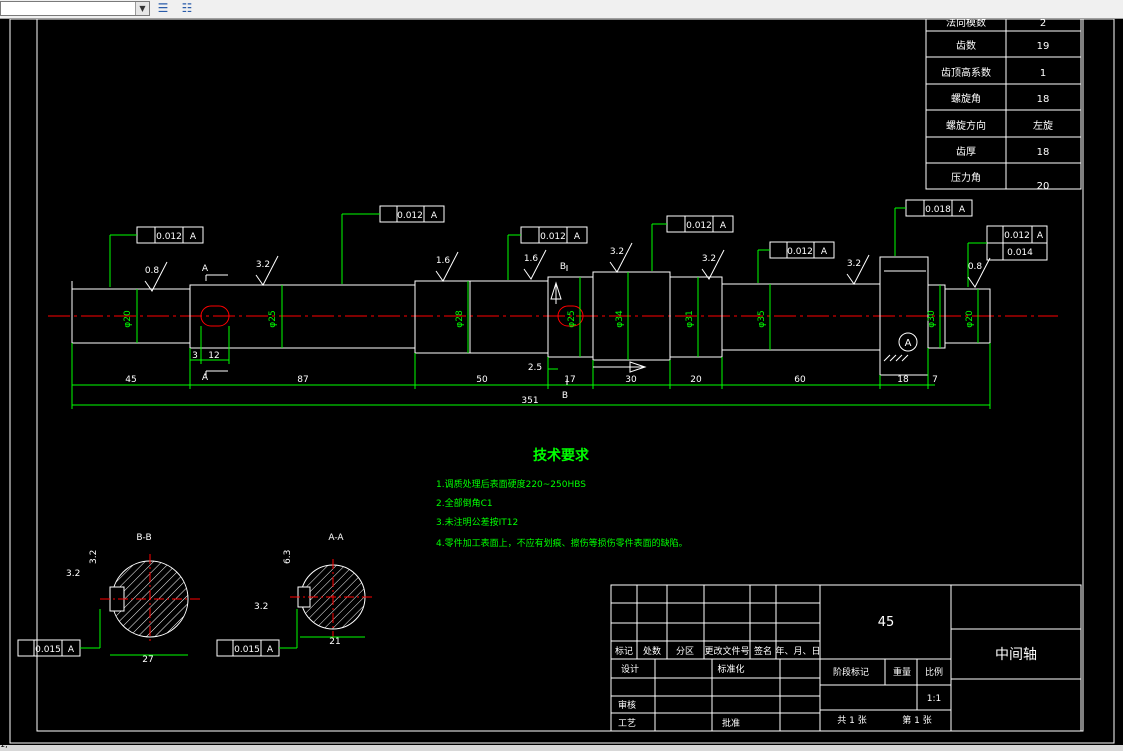 This screenshot has width=1123, height=751. Describe the element at coordinates (797, 651) in the screenshot. I see `tb-header: 年、月、日` at that location.